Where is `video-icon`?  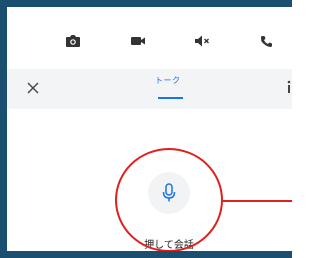
video-icon is located at coordinates (138, 41).